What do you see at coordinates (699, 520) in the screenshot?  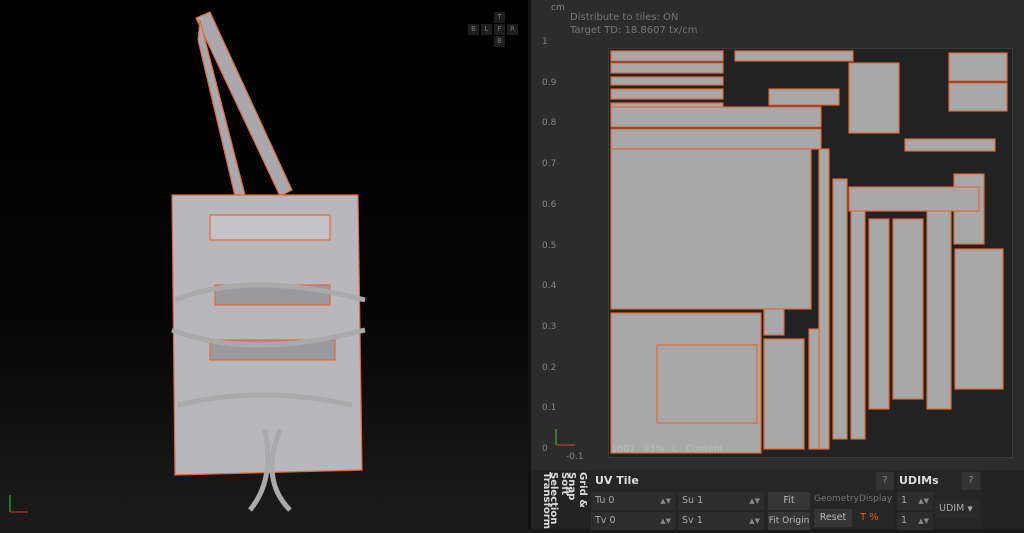 I see `sv-value: 1` at bounding box center [699, 520].